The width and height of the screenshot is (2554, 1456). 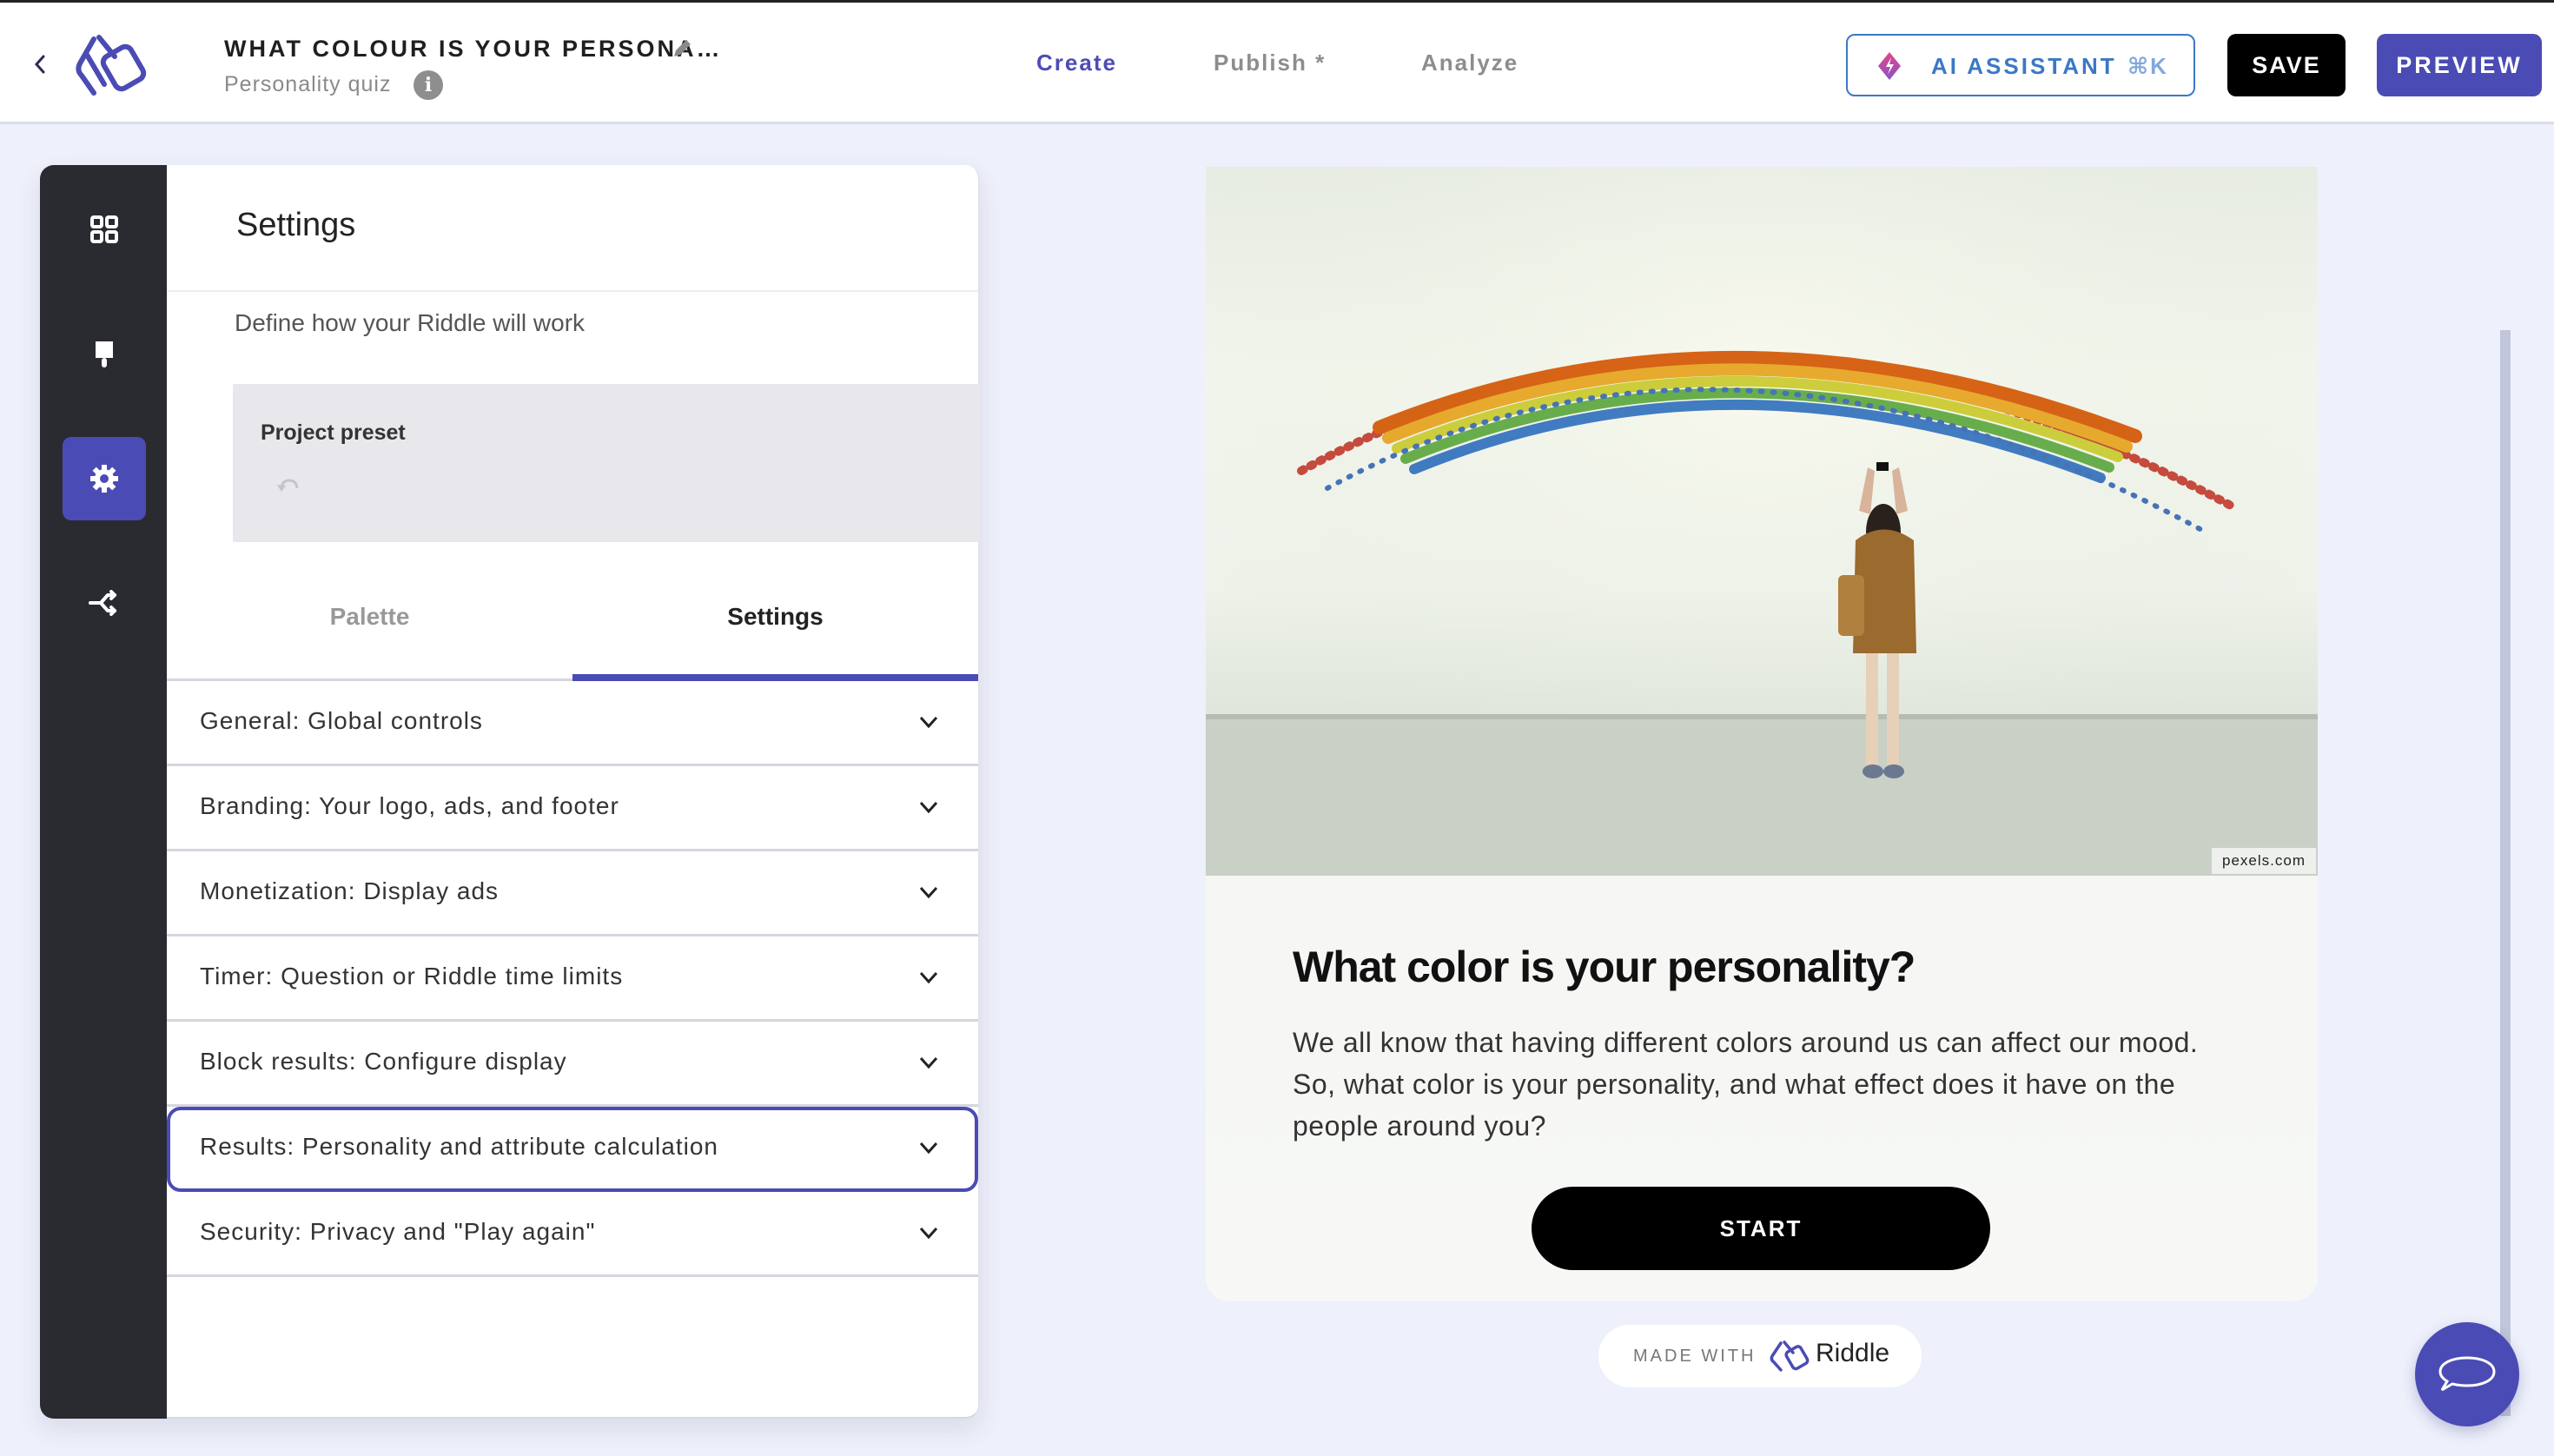 What do you see at coordinates (1890, 66) in the screenshot?
I see `lightning-diamond-icon` at bounding box center [1890, 66].